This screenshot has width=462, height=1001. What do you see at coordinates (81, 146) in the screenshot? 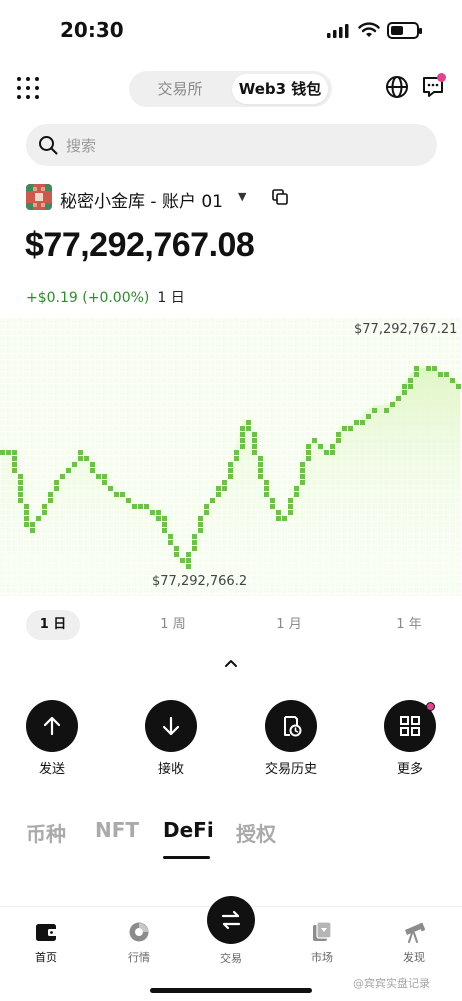
I see `search-placeholder: 搜索` at bounding box center [81, 146].